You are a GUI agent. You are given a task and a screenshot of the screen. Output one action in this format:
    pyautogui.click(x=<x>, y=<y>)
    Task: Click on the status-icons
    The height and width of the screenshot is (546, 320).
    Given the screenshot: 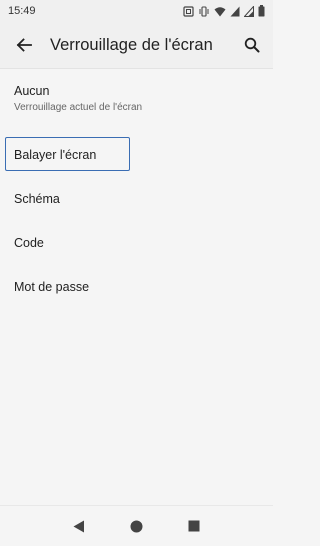 What is the action you would take?
    pyautogui.click(x=224, y=11)
    